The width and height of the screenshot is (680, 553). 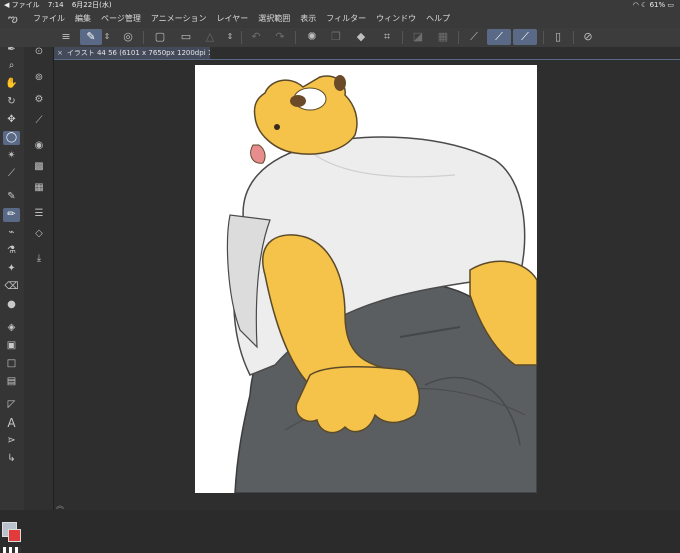 I want to click on material-icon: ⊚, so click(x=39, y=78).